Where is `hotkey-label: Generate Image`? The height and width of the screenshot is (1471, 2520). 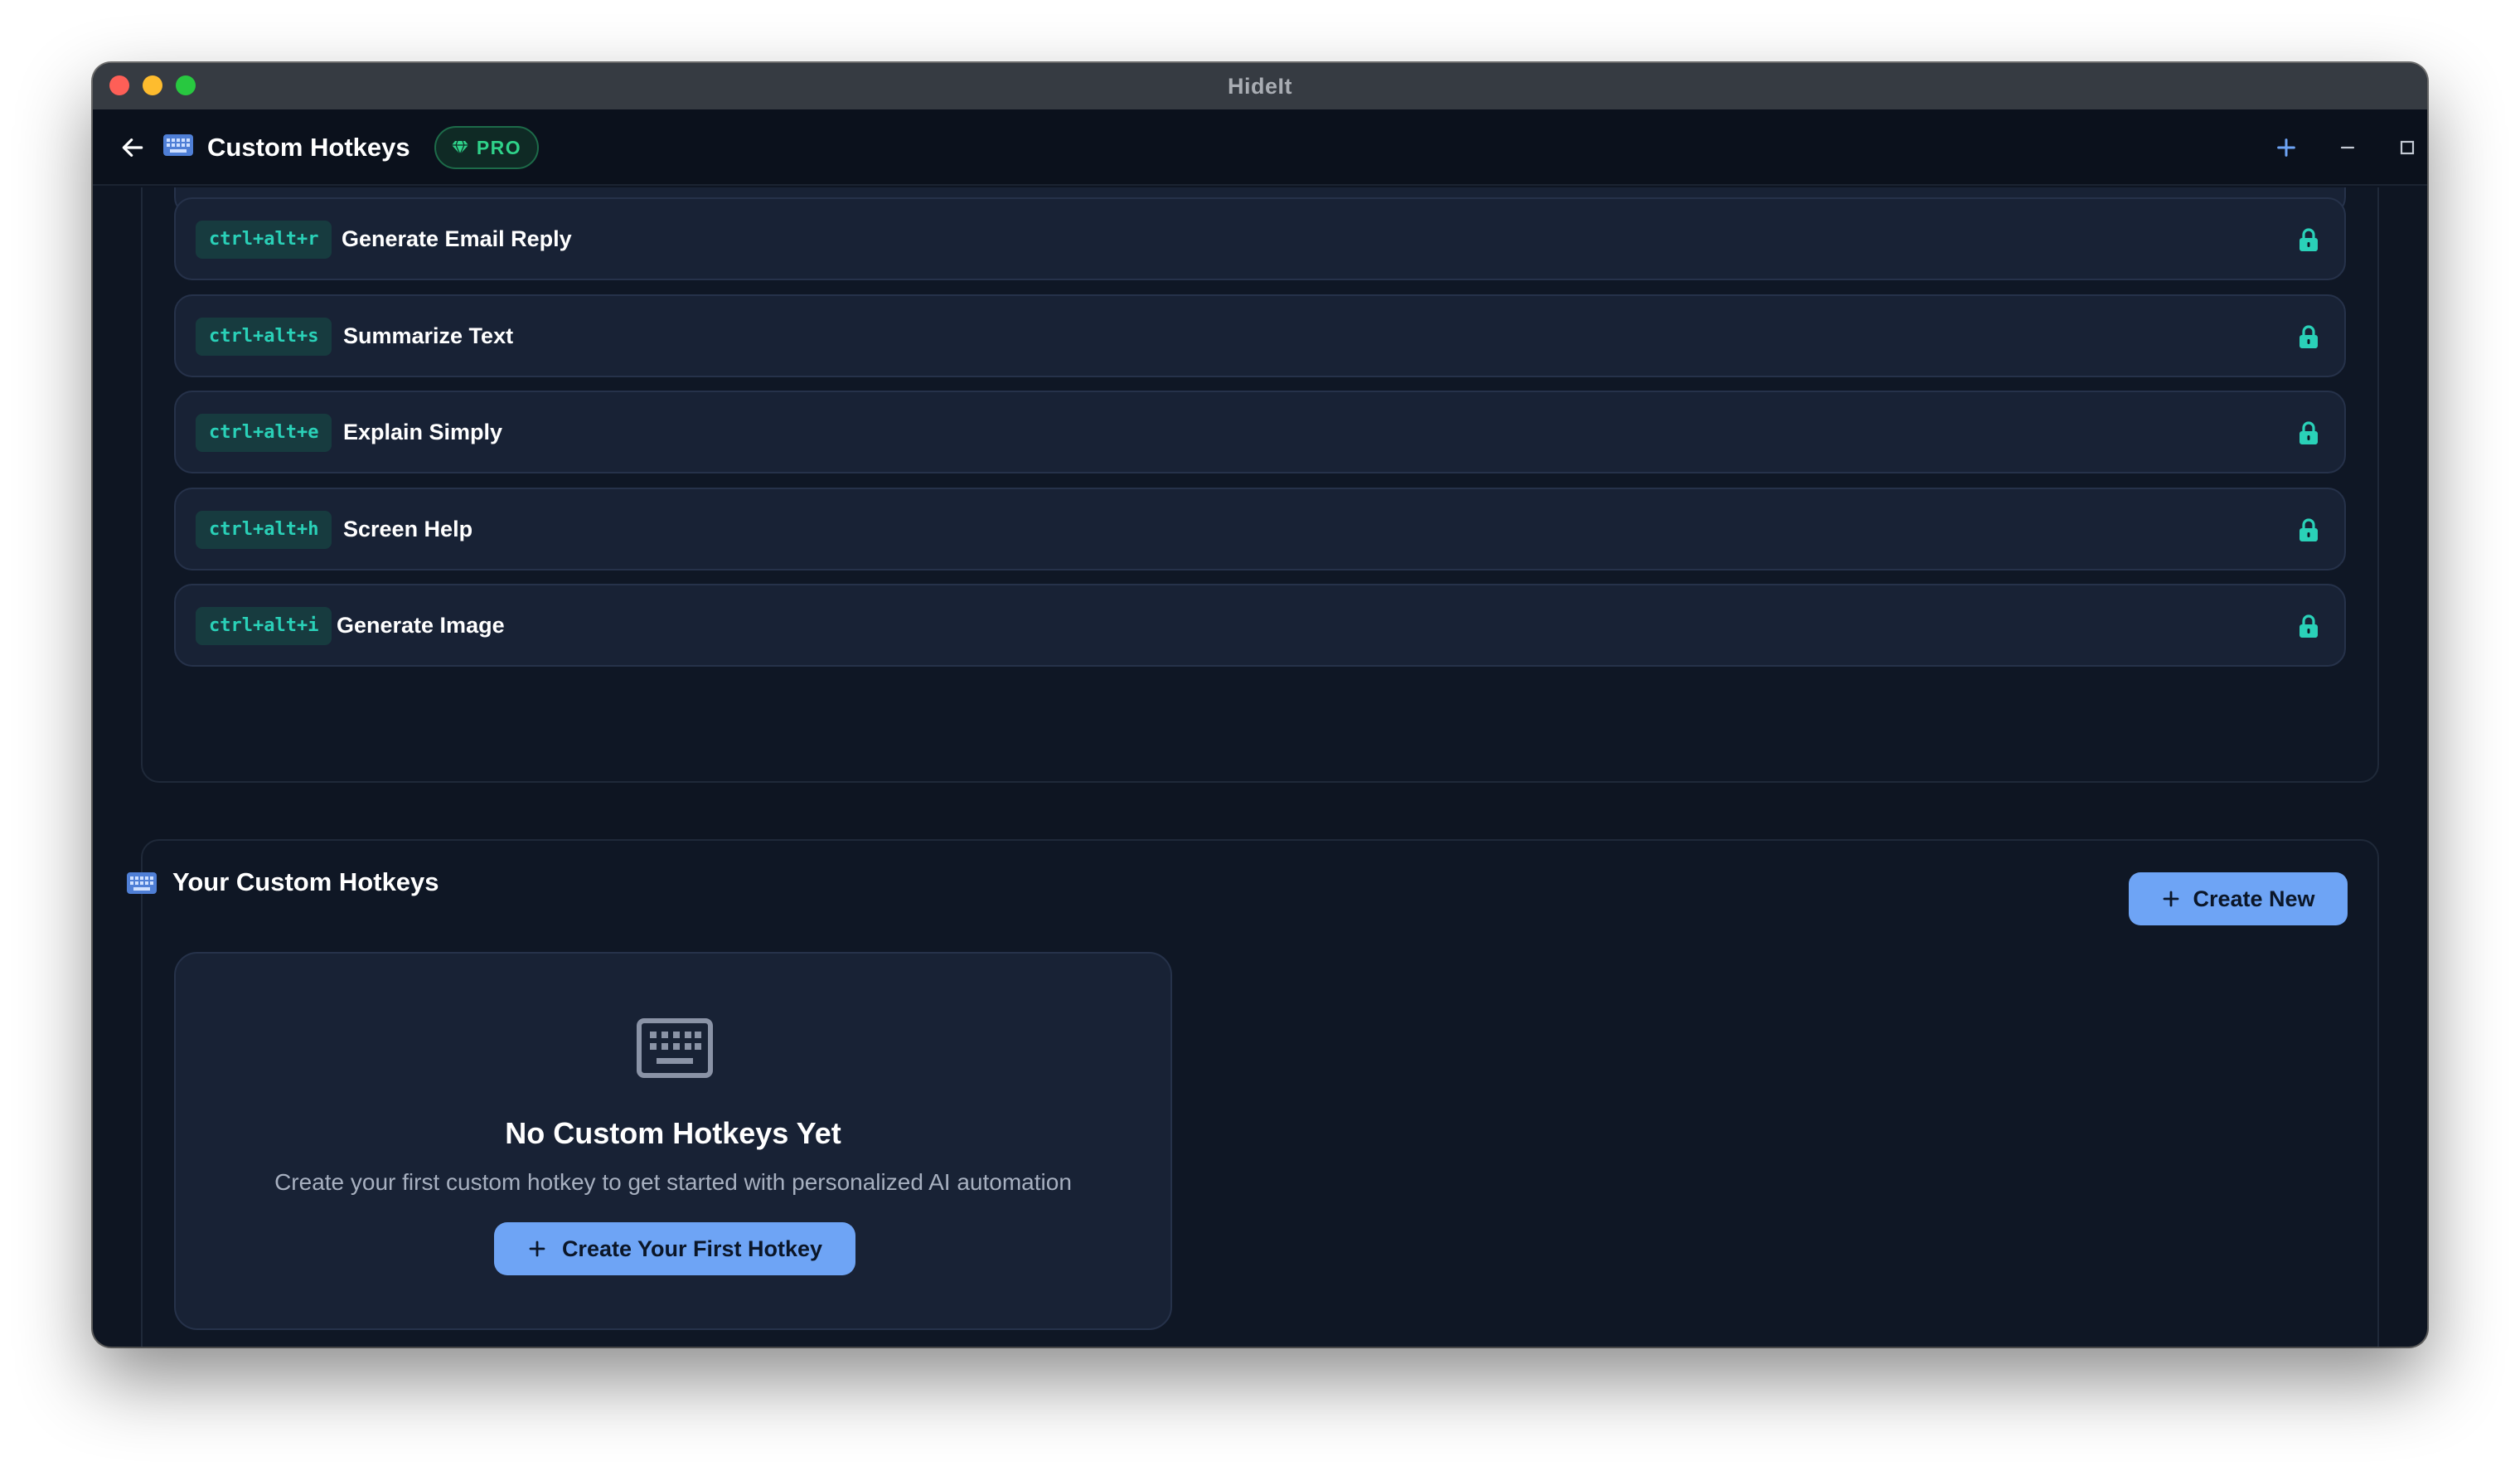 hotkey-label: Generate Image is located at coordinates (421, 625).